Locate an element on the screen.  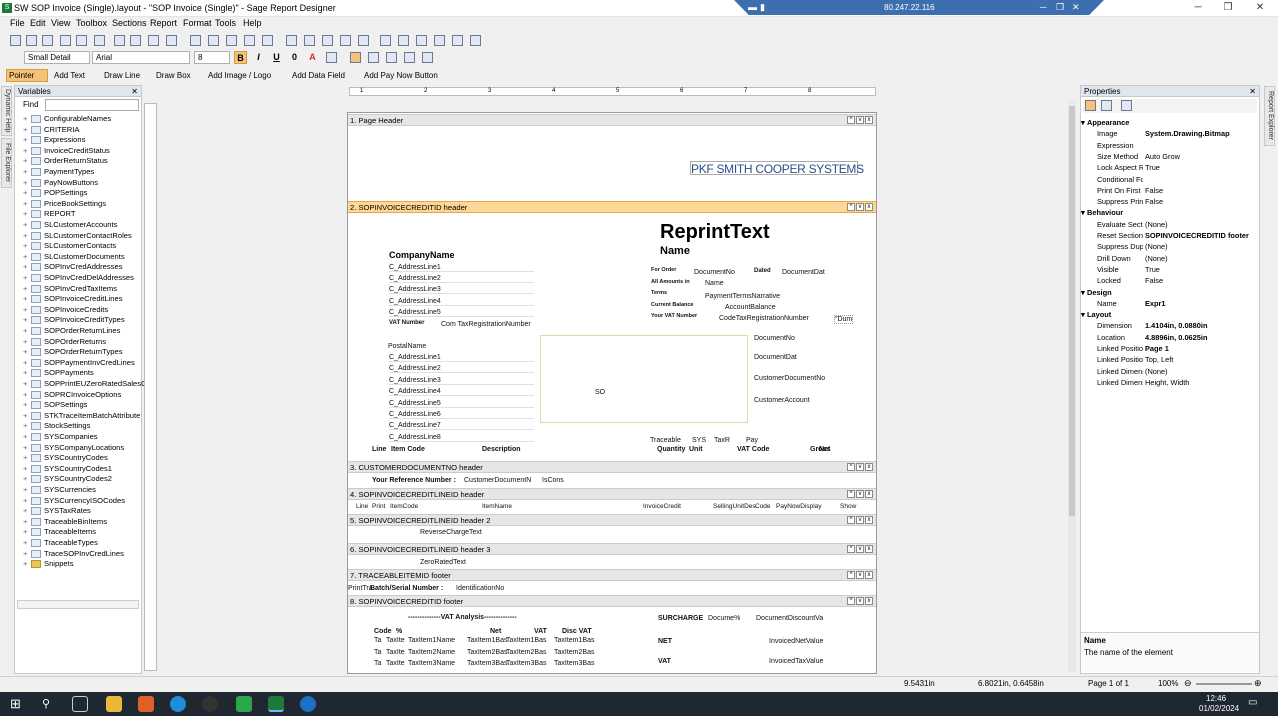
menu-file: File is located at coordinates (17, 23).